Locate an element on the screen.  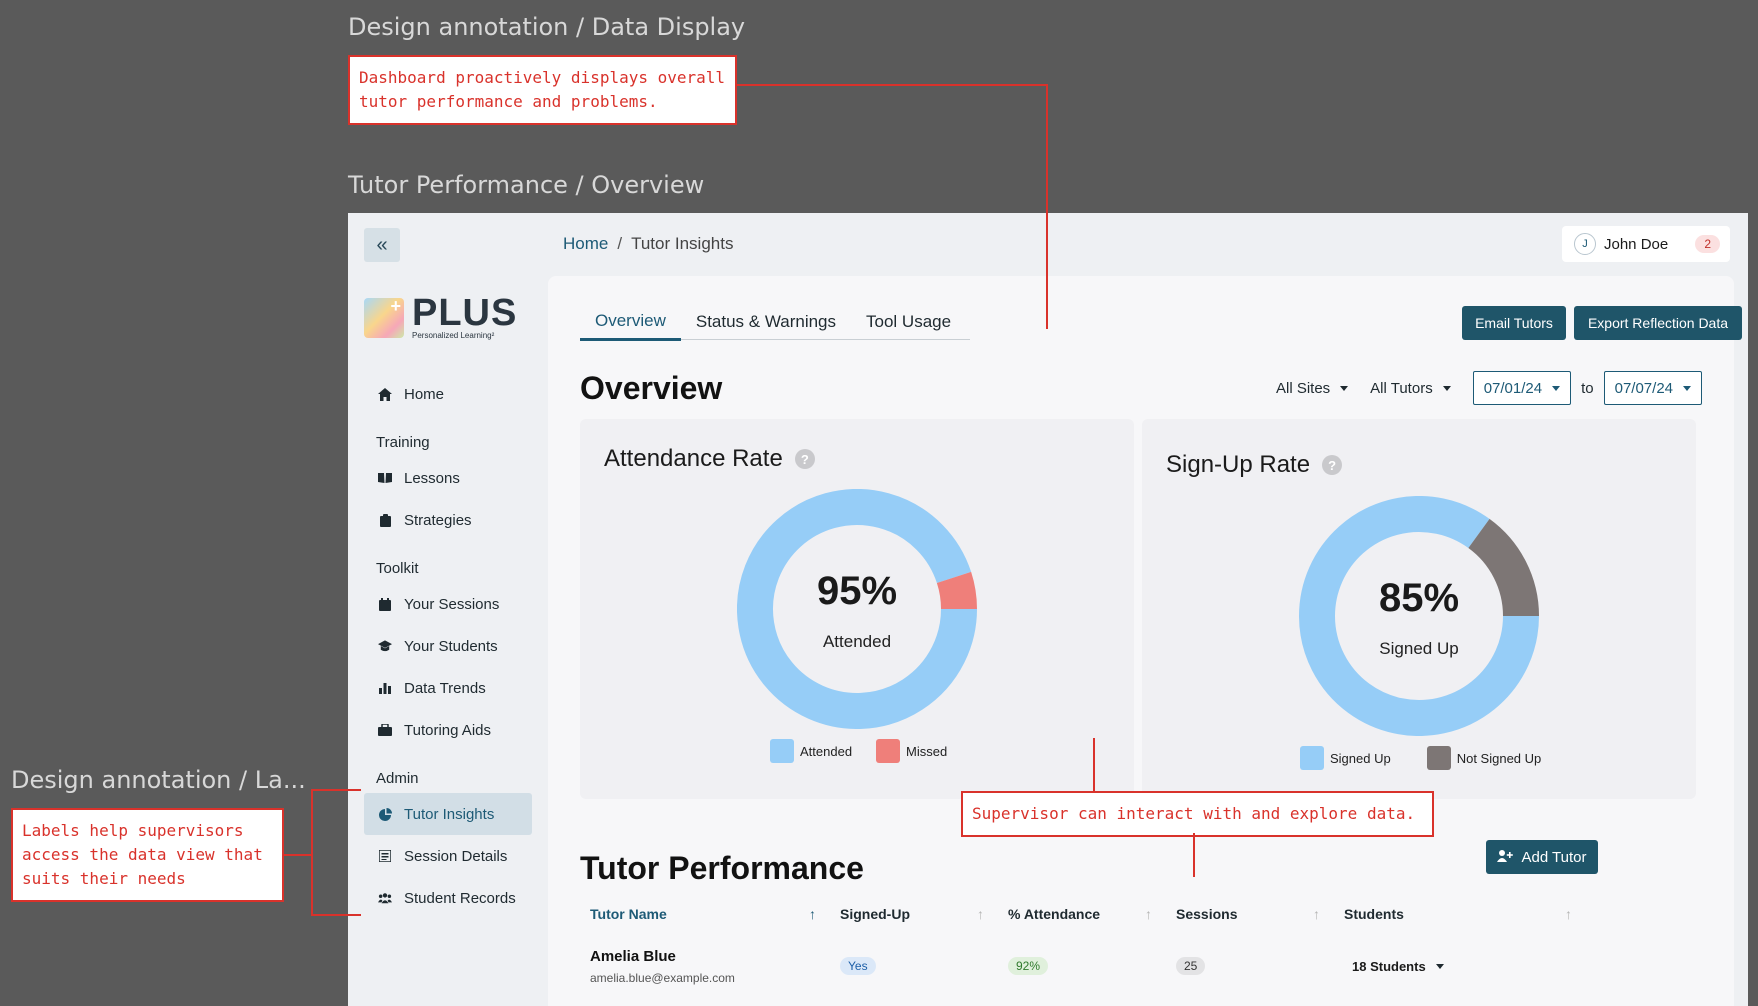
clipboard-icon is located at coordinates (385, 520).